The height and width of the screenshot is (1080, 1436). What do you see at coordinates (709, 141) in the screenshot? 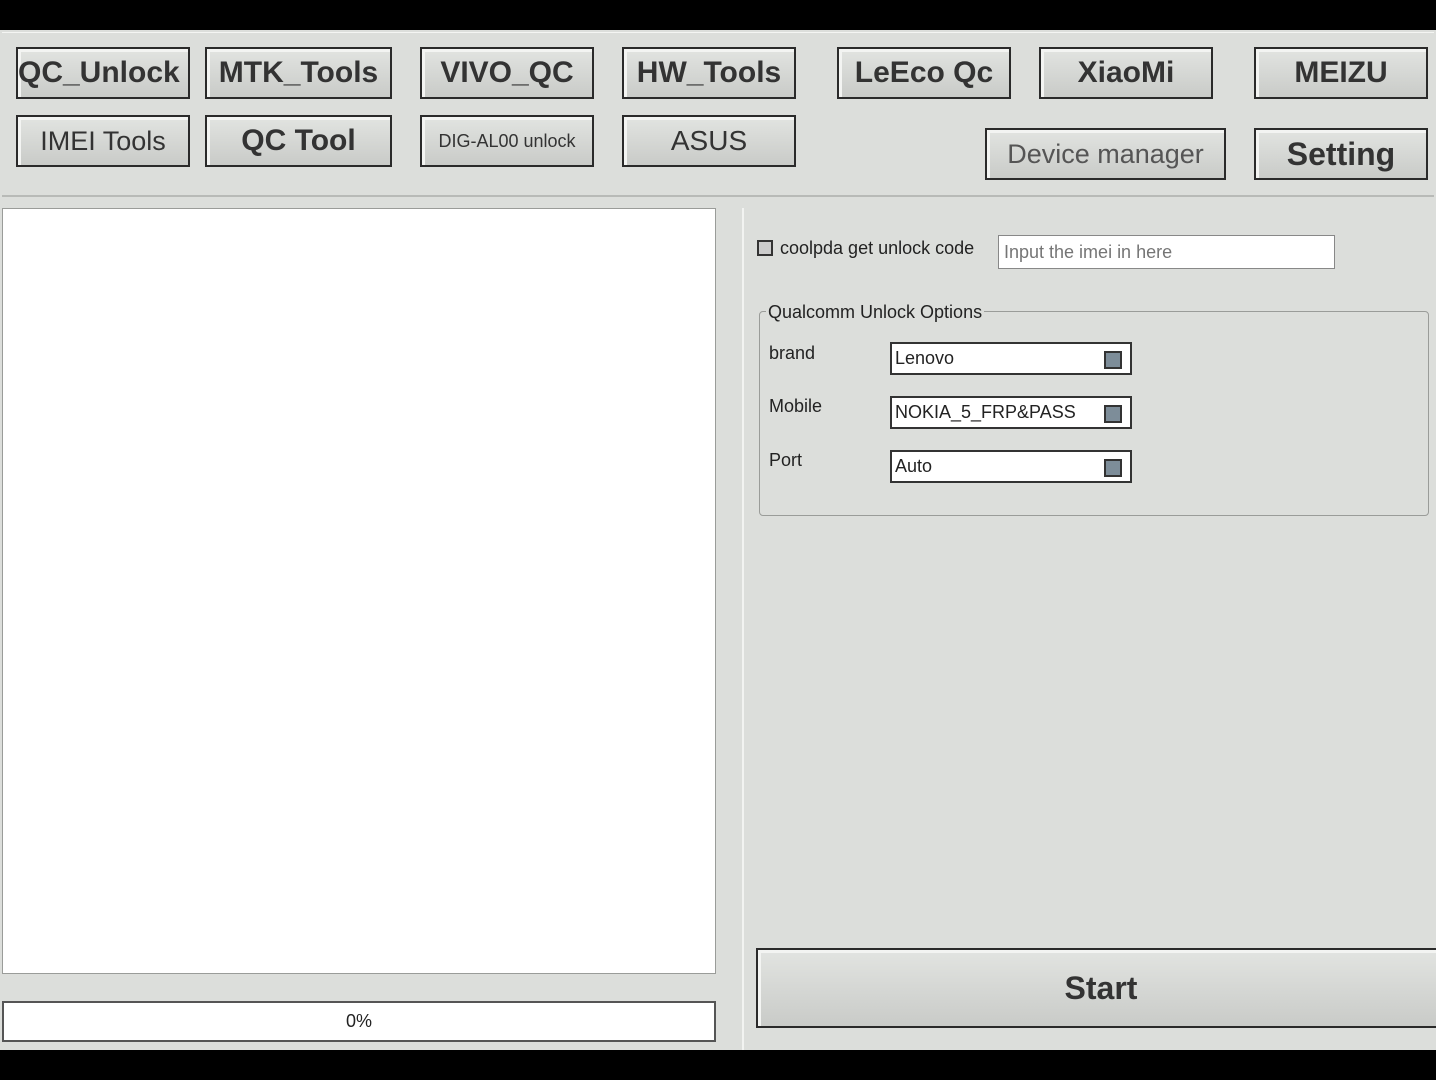
I see `asus-button: ASUS` at bounding box center [709, 141].